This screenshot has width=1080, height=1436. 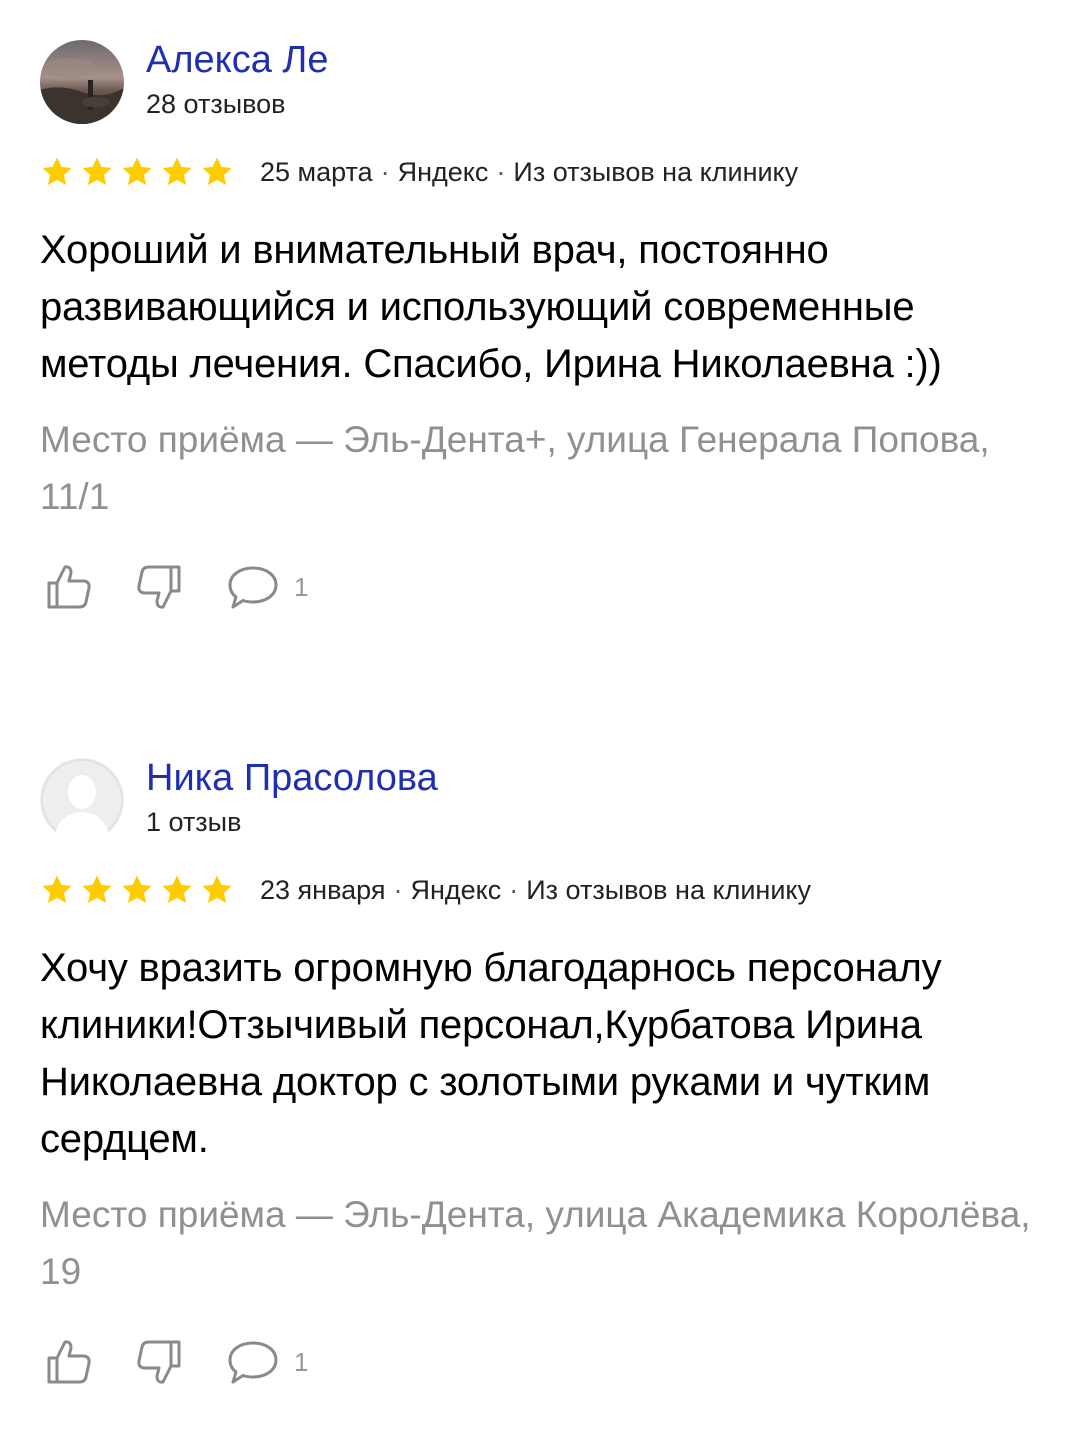 What do you see at coordinates (323, 890) in the screenshot?
I see `review-date: 23 января` at bounding box center [323, 890].